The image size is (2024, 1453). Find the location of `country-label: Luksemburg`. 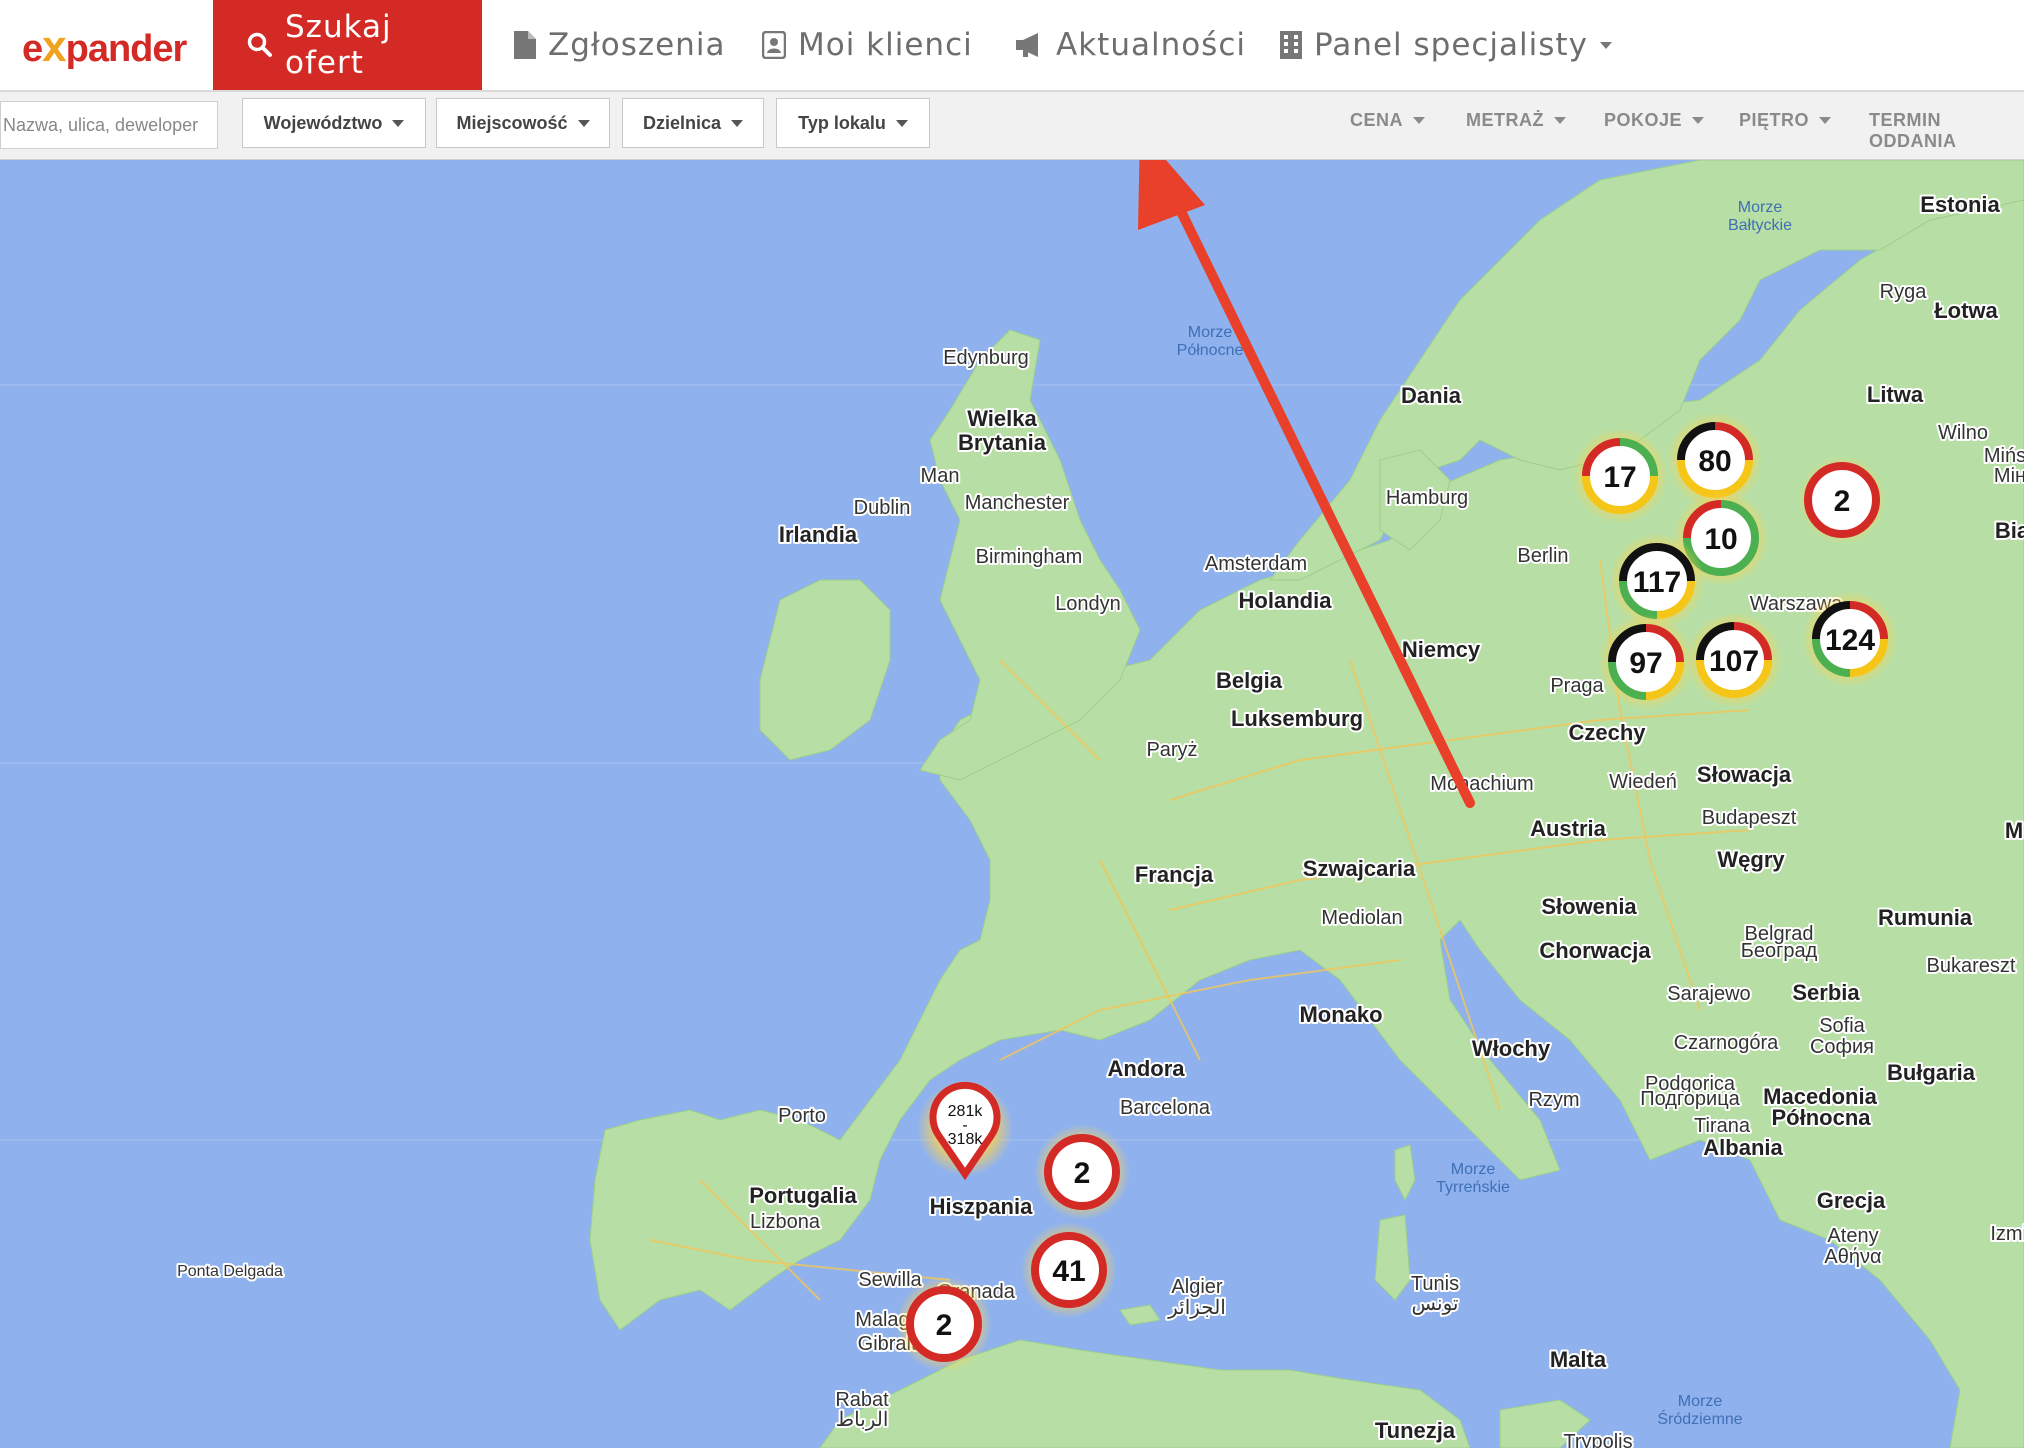

country-label: Luksemburg is located at coordinates (1297, 718).